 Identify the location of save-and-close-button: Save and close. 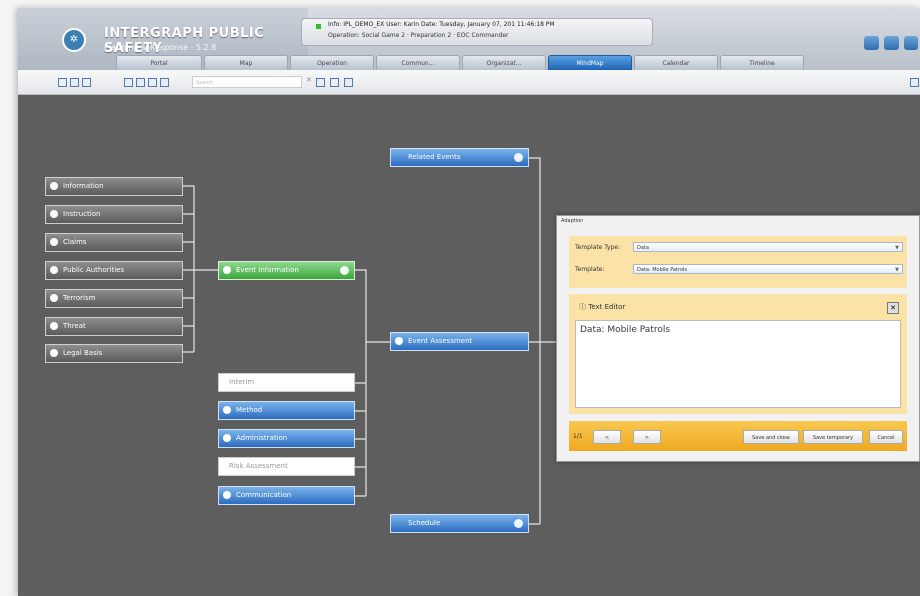
(771, 437).